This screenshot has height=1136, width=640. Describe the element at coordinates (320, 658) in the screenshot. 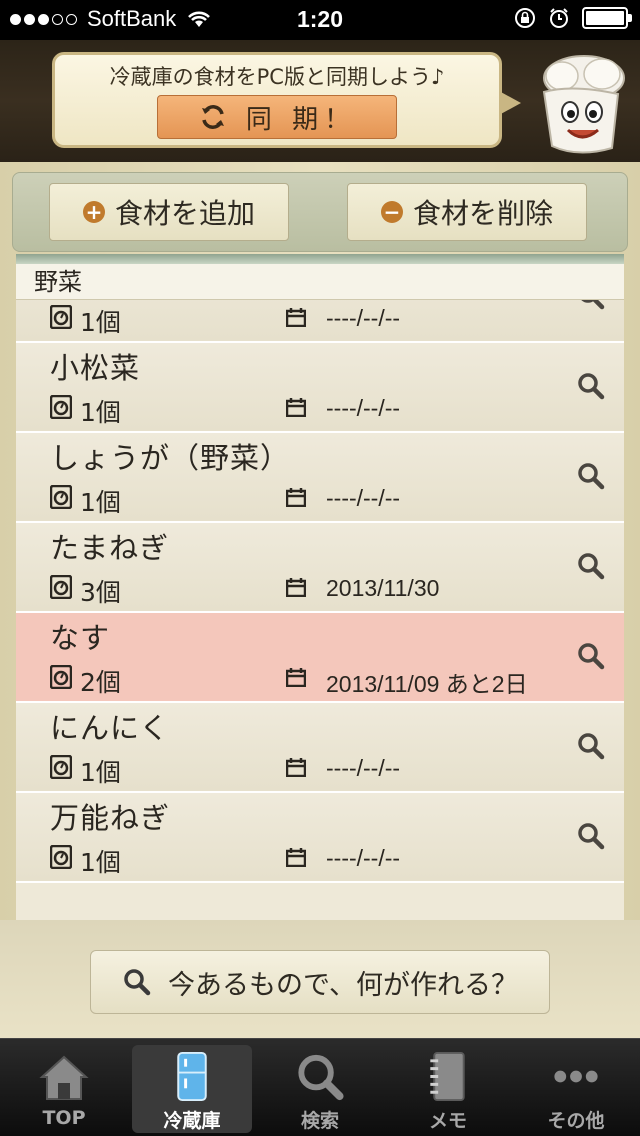

I see `list-item: なす 2個 2013/11/09 あと2日` at that location.